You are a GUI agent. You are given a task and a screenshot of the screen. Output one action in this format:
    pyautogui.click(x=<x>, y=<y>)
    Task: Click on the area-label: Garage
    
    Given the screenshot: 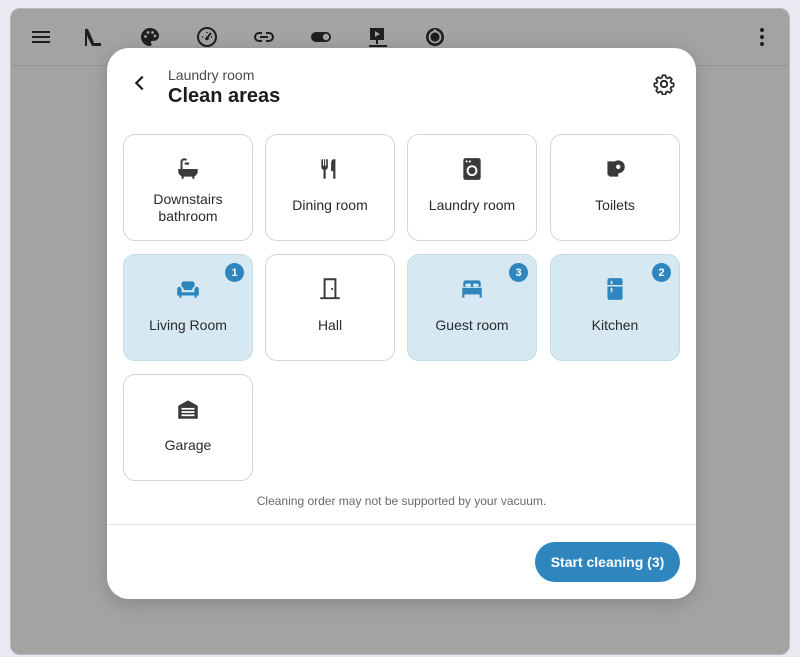 What is the action you would take?
    pyautogui.click(x=188, y=445)
    